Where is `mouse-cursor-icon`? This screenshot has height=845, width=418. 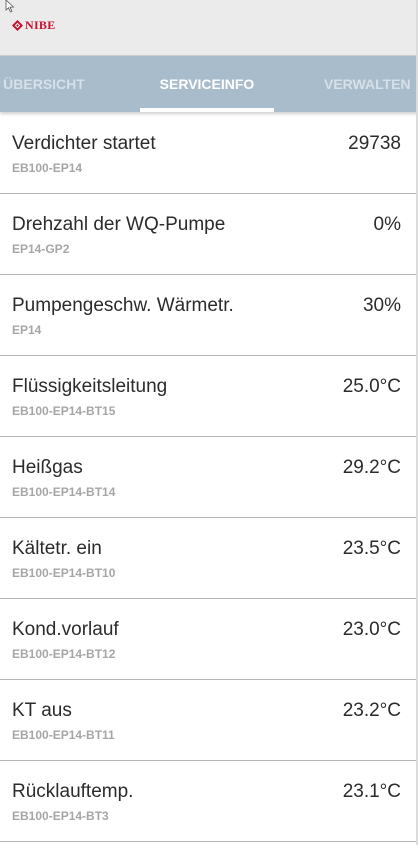
mouse-cursor-icon is located at coordinates (10, 6).